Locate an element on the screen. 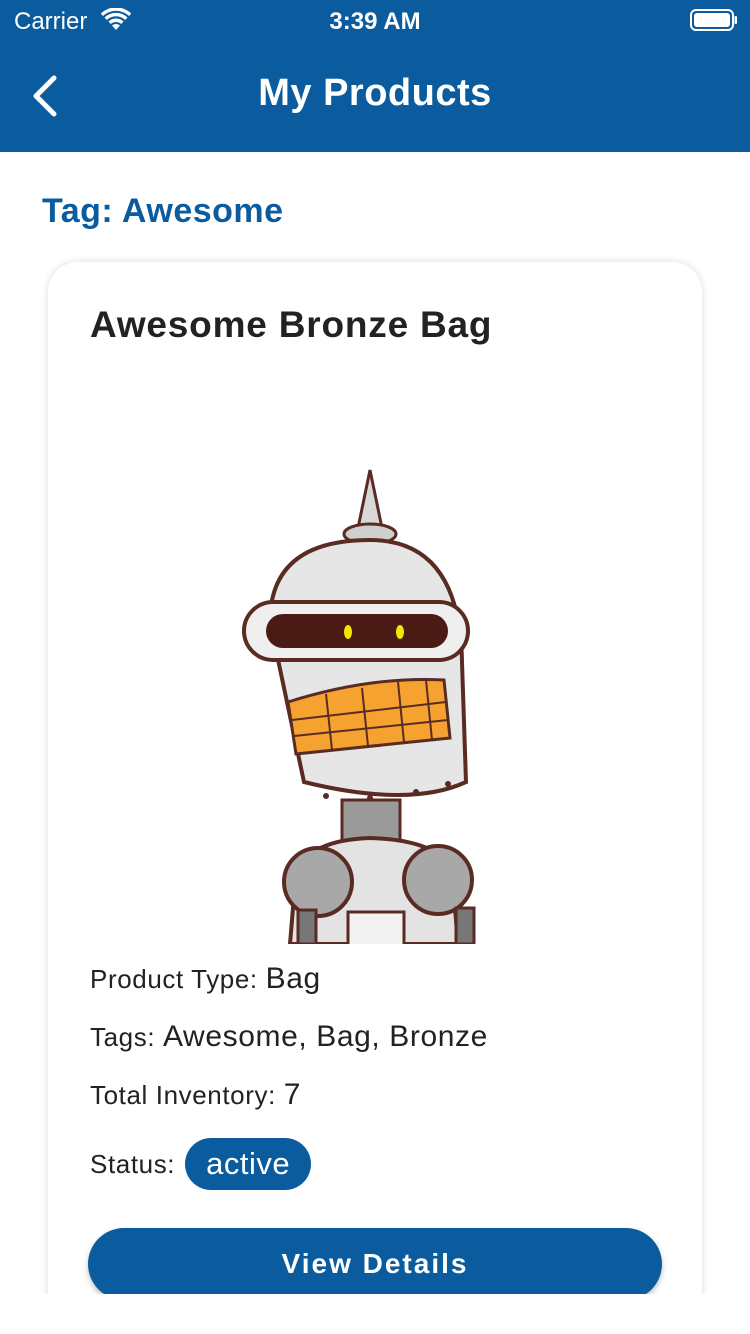 This screenshot has width=750, height=1334. battery-icon is located at coordinates (713, 20).